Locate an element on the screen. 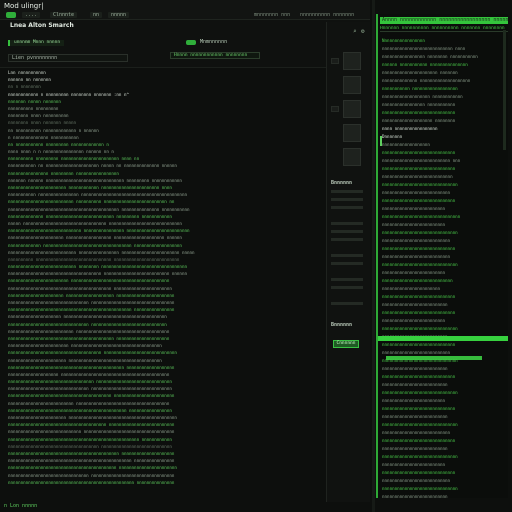 The width and height of the screenshot is (512, 512). list-item: nnnnnnnnnnn nnnnnnnnnnnnnnnnnn is located at coordinates (444, 88).